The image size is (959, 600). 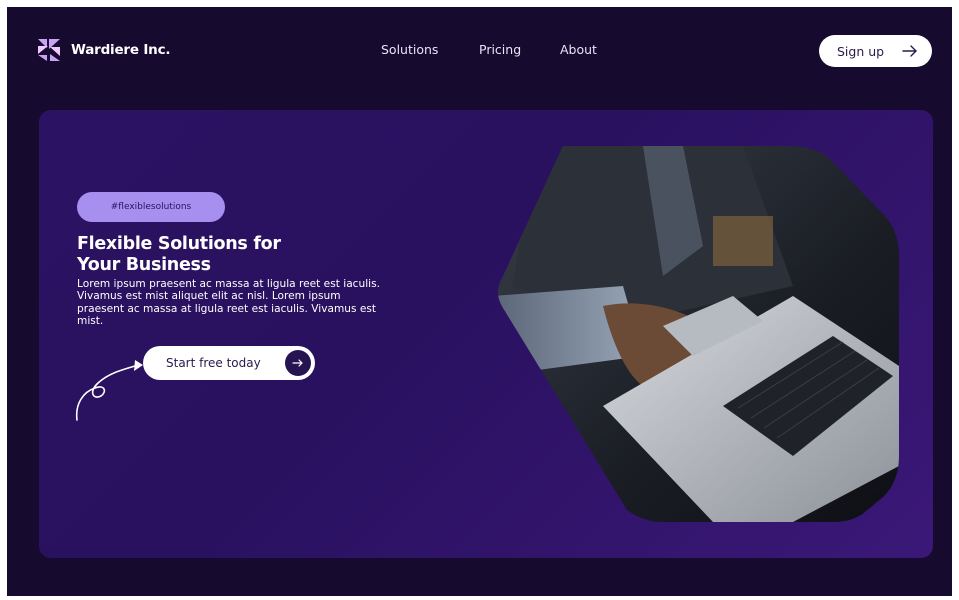 What do you see at coordinates (49, 50) in the screenshot?
I see `brand-logo-icon` at bounding box center [49, 50].